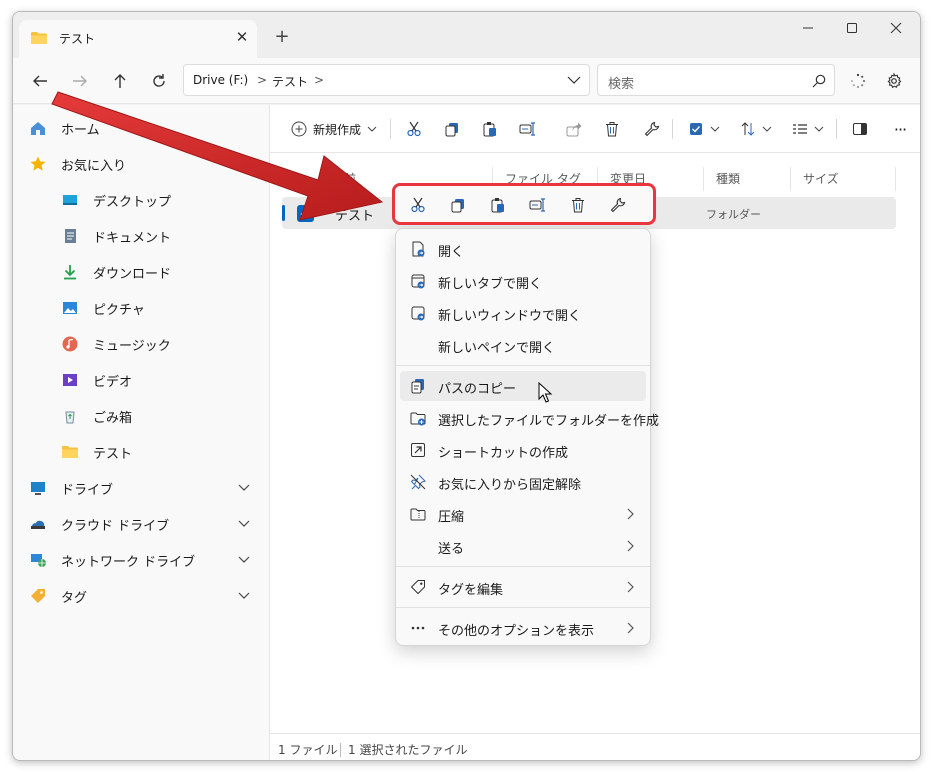  I want to click on menu-item-edit-tags: タグを編集, so click(523, 587).